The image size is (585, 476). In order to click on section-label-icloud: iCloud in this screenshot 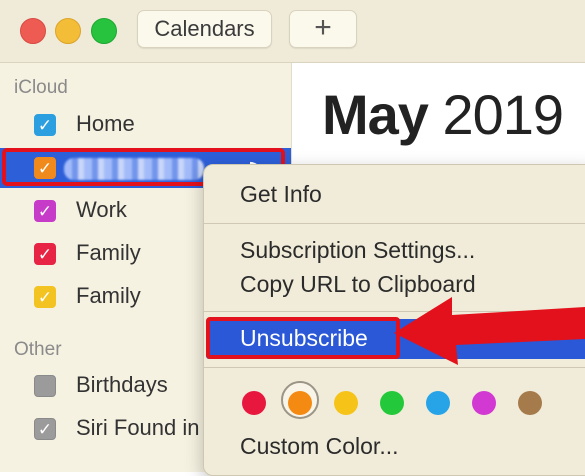, I will do `click(41, 87)`.